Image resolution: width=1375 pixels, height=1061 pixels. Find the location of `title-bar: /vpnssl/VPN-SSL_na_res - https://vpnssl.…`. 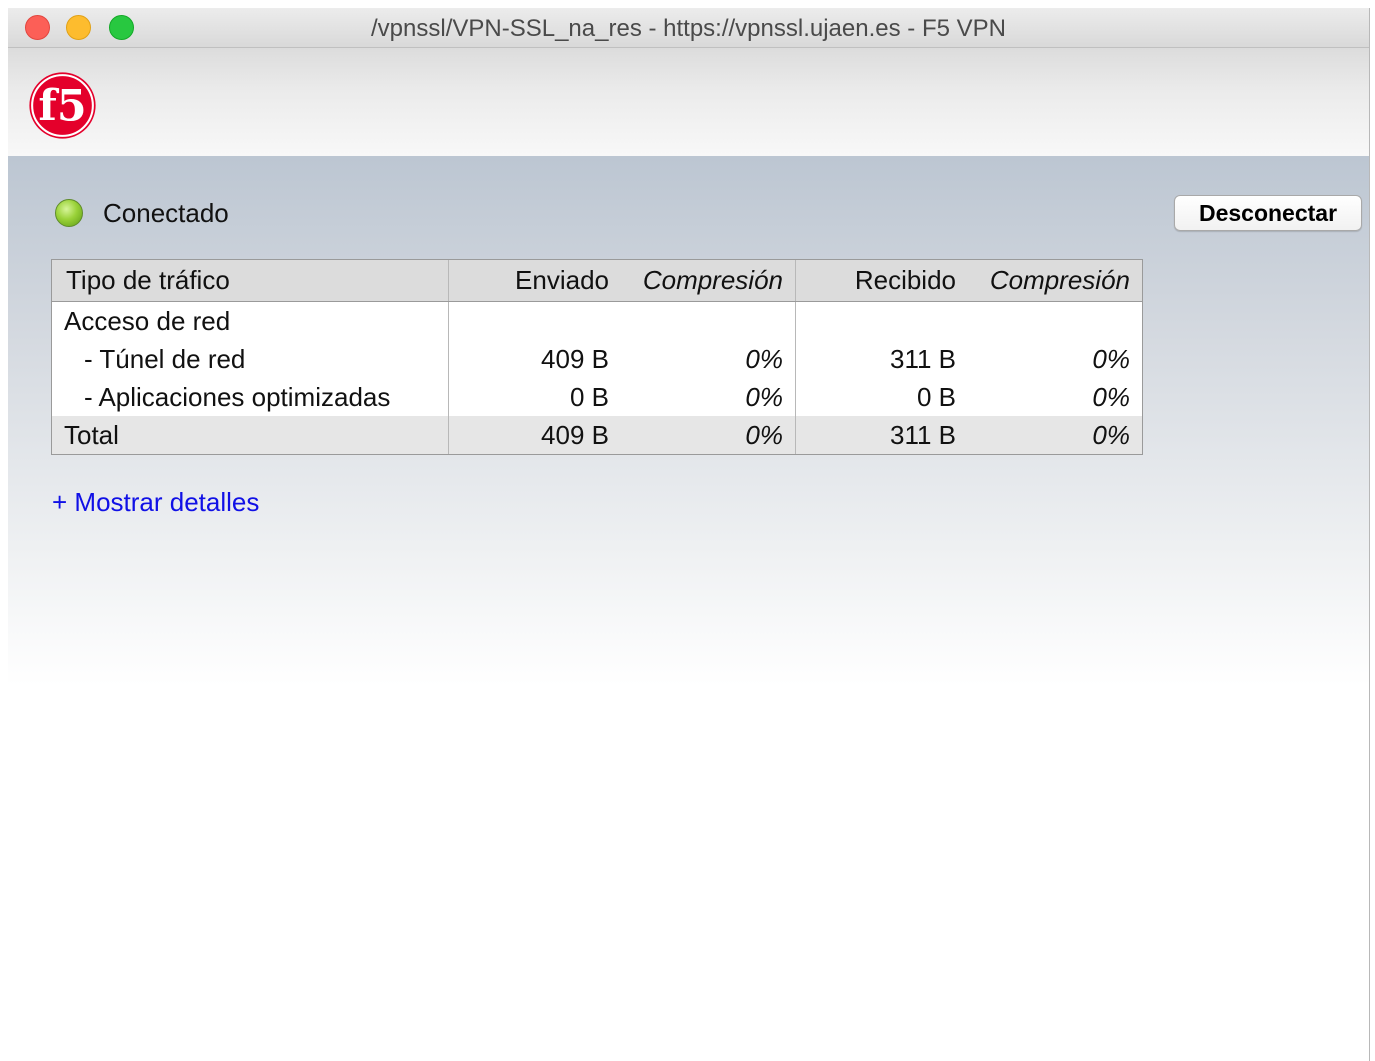

title-bar: /vpnssl/VPN-SSL_na_res - https://vpnssl.… is located at coordinates (688, 28).